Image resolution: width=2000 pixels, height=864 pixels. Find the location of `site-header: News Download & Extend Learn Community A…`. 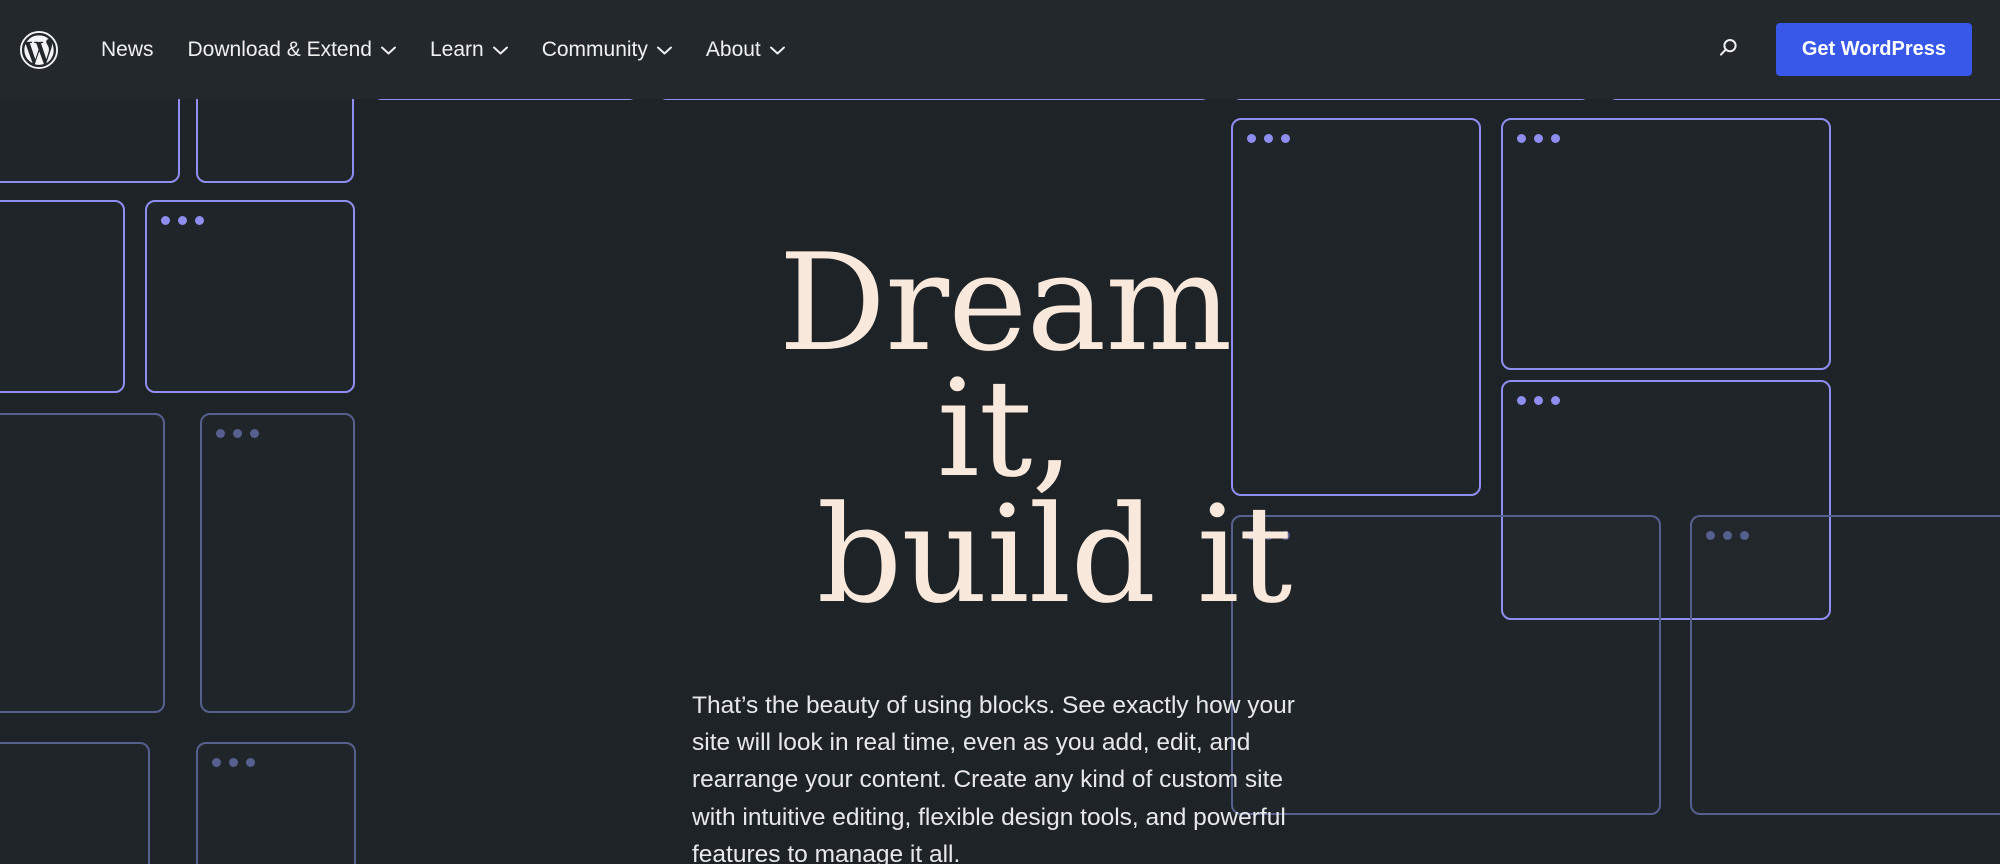

site-header: News Download & Extend Learn Community A… is located at coordinates (1000, 49).